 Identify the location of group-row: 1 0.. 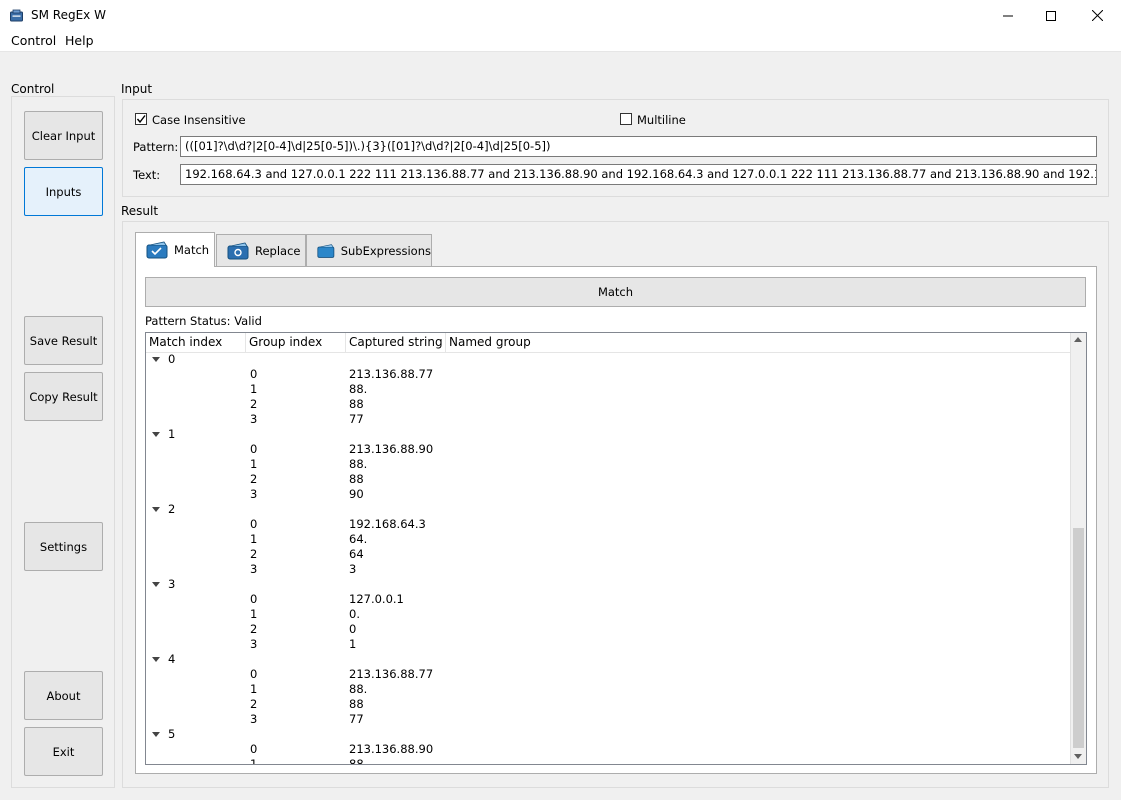
(608, 614).